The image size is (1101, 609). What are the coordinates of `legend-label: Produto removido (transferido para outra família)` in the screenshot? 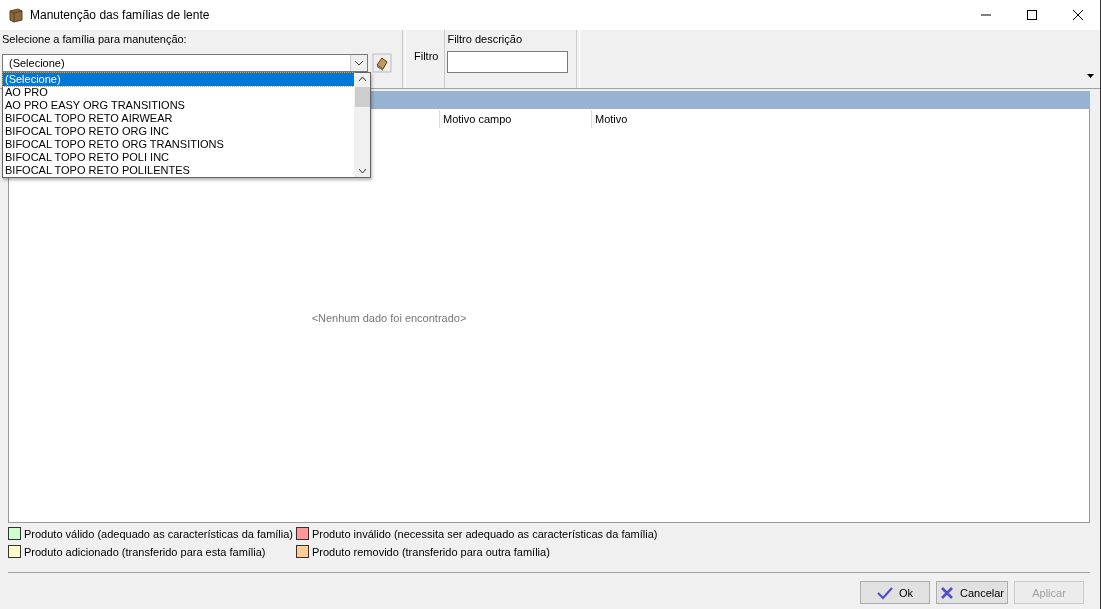 It's located at (431, 551).